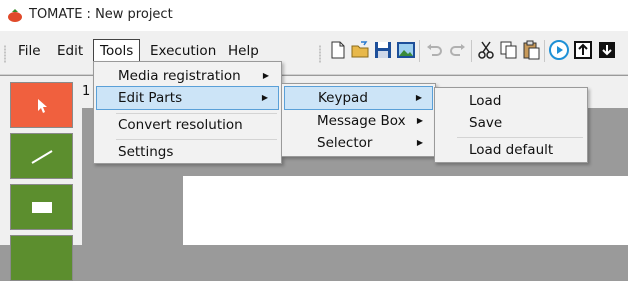 The width and height of the screenshot is (628, 281). Describe the element at coordinates (511, 150) in the screenshot. I see `menu-item-load-default: Load default` at that location.